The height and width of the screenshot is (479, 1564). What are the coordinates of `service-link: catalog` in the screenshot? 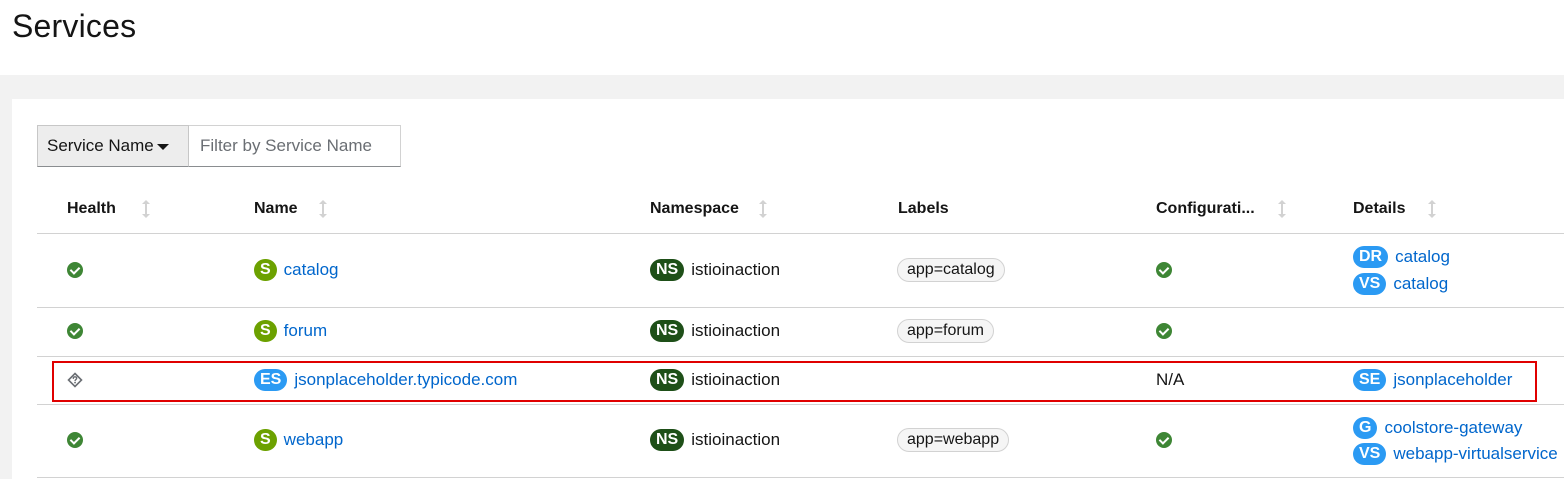 It's located at (311, 270).